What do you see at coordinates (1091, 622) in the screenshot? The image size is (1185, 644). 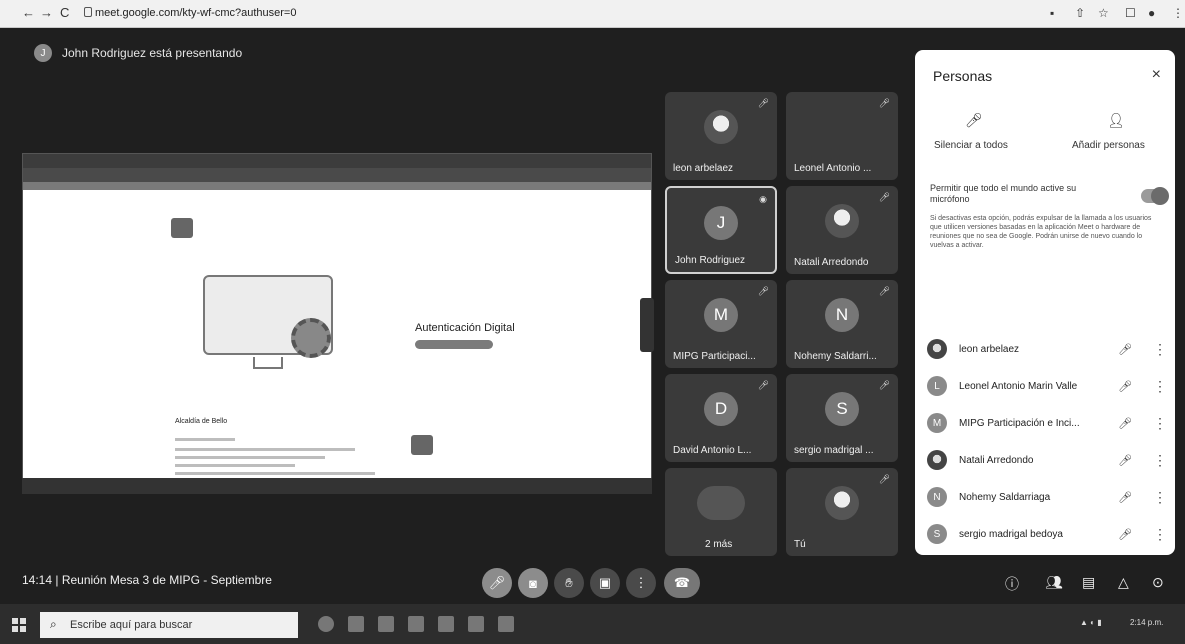 I see `system-tray: ▲ ◐ ▮` at bounding box center [1091, 622].